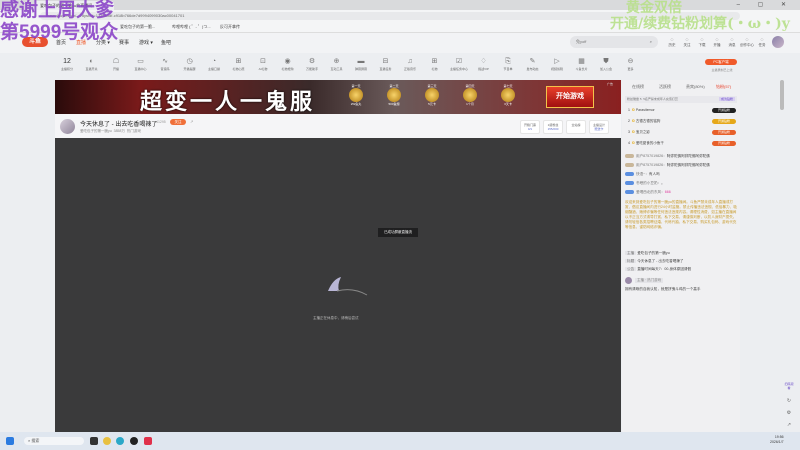 The height and width of the screenshot is (450, 800). What do you see at coordinates (508, 104) in the screenshot?
I see `prize-label: 3天卡` at bounding box center [508, 104].